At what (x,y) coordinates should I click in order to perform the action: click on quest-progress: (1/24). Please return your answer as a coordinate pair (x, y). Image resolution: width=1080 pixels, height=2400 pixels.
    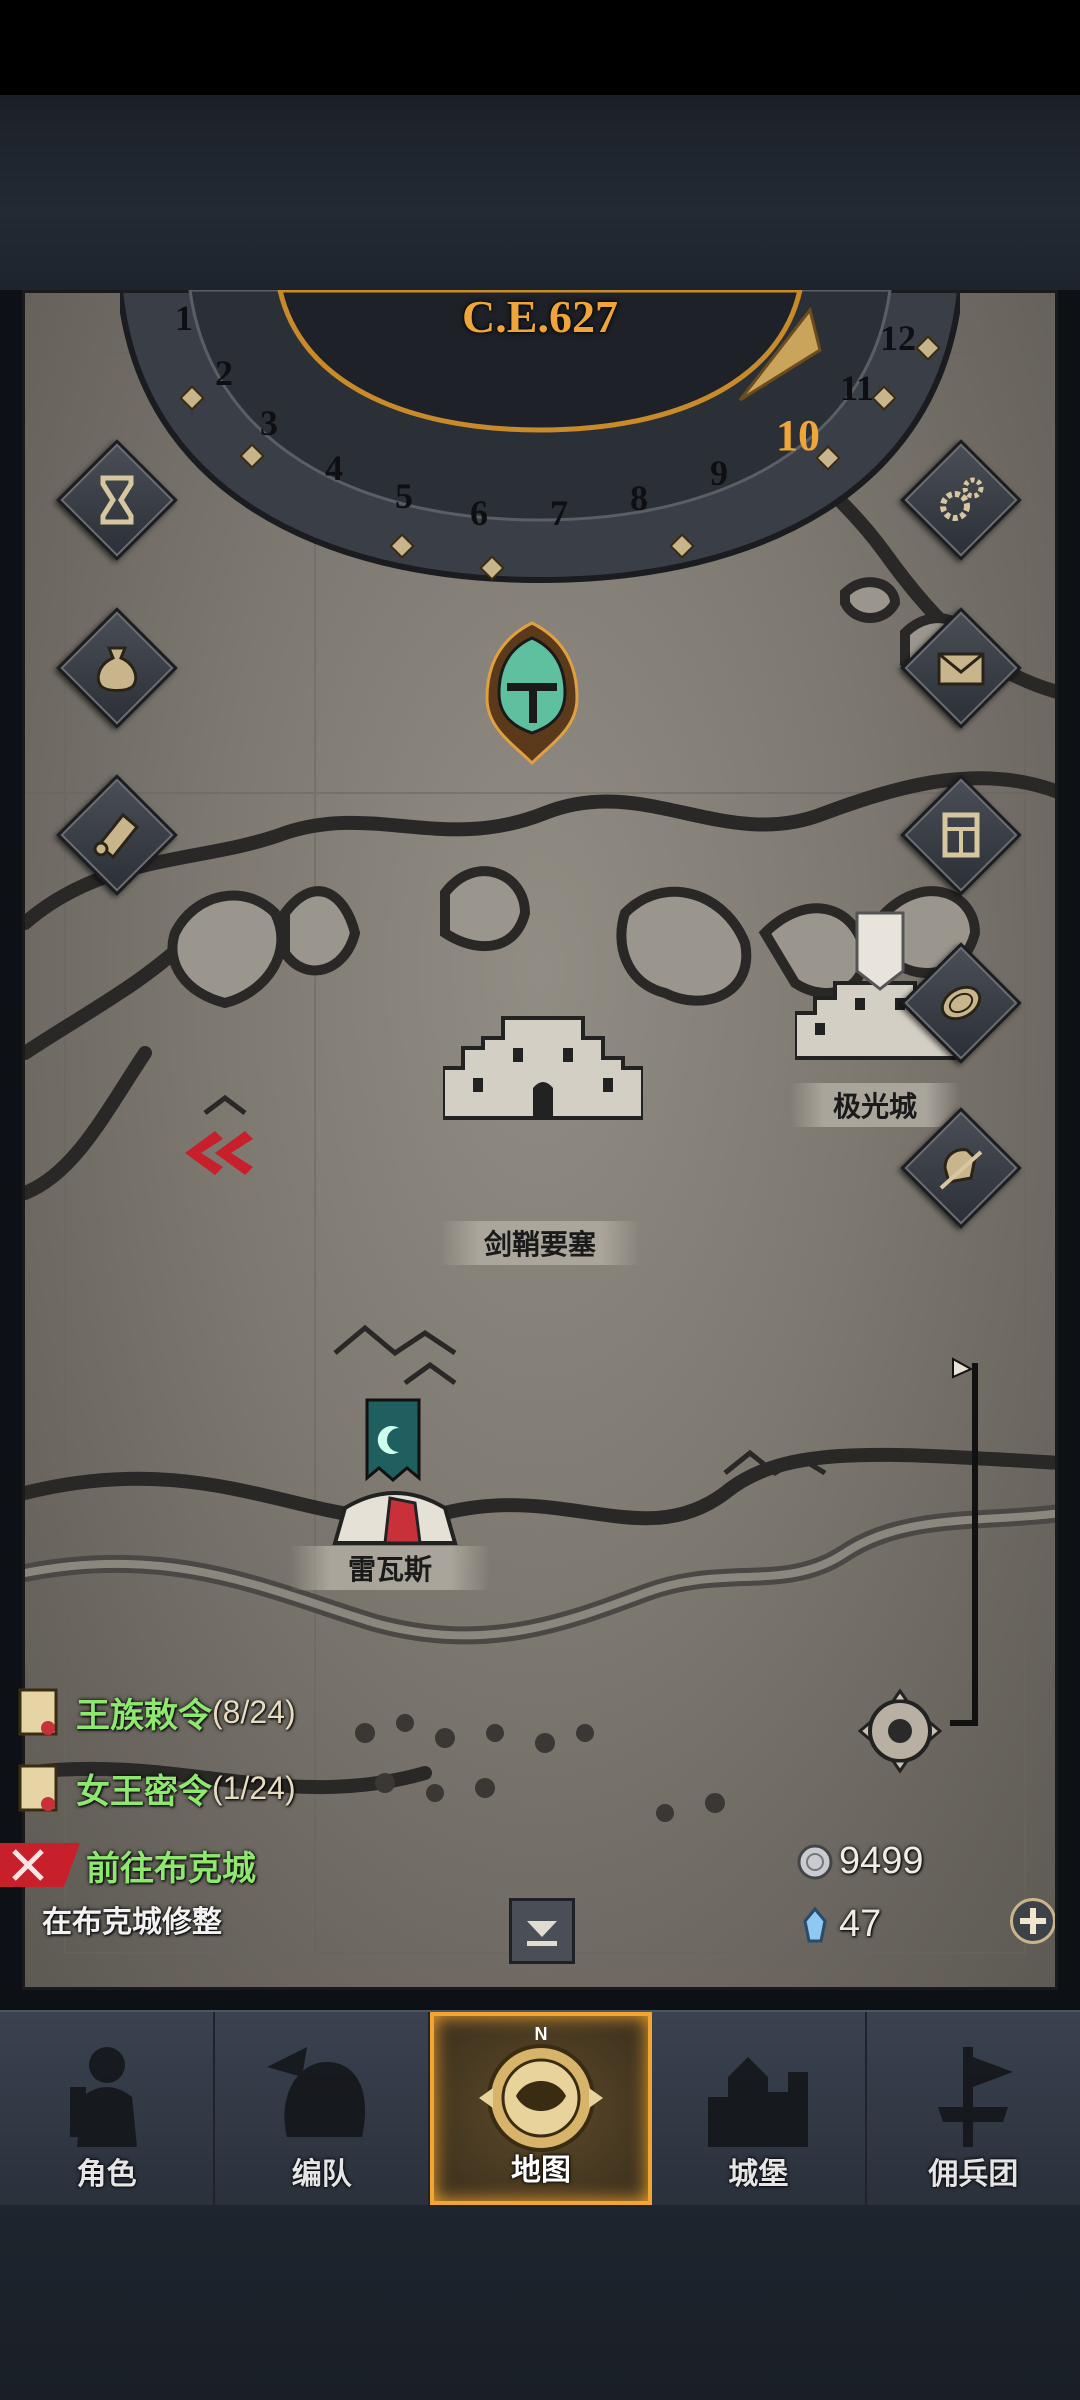
    Looking at the image, I should click on (254, 1787).